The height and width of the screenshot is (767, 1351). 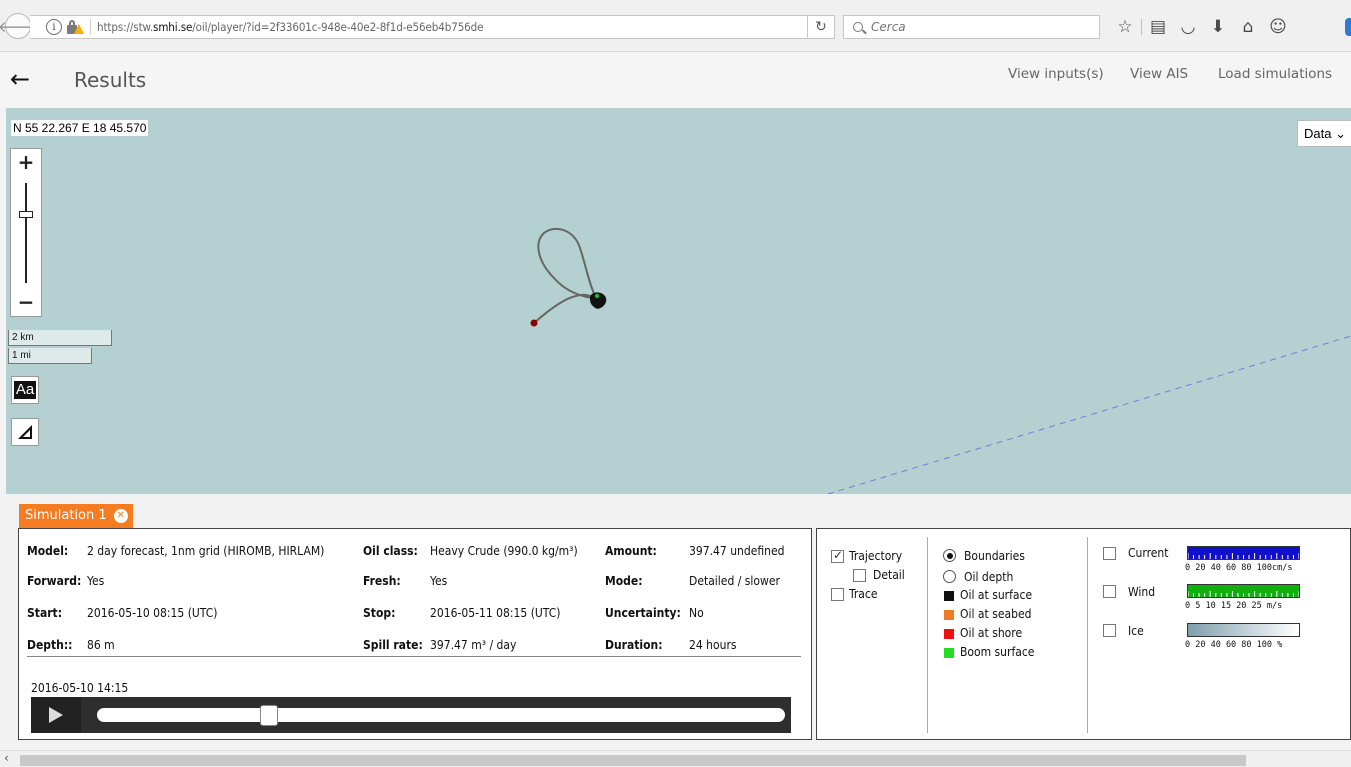 What do you see at coordinates (737, 551) in the screenshot?
I see `amount-value: 397.47 undefined` at bounding box center [737, 551].